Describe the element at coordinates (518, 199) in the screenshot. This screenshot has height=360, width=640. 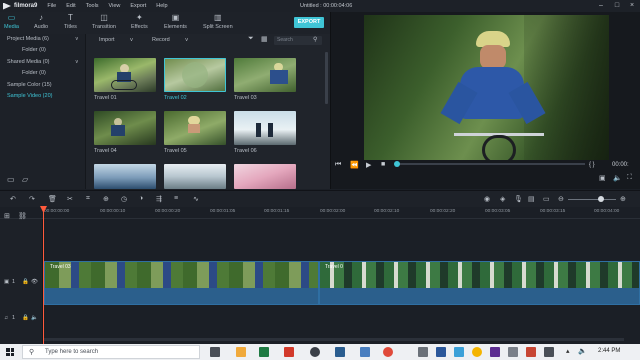
I see `voiceover-icon: 🎙` at that location.